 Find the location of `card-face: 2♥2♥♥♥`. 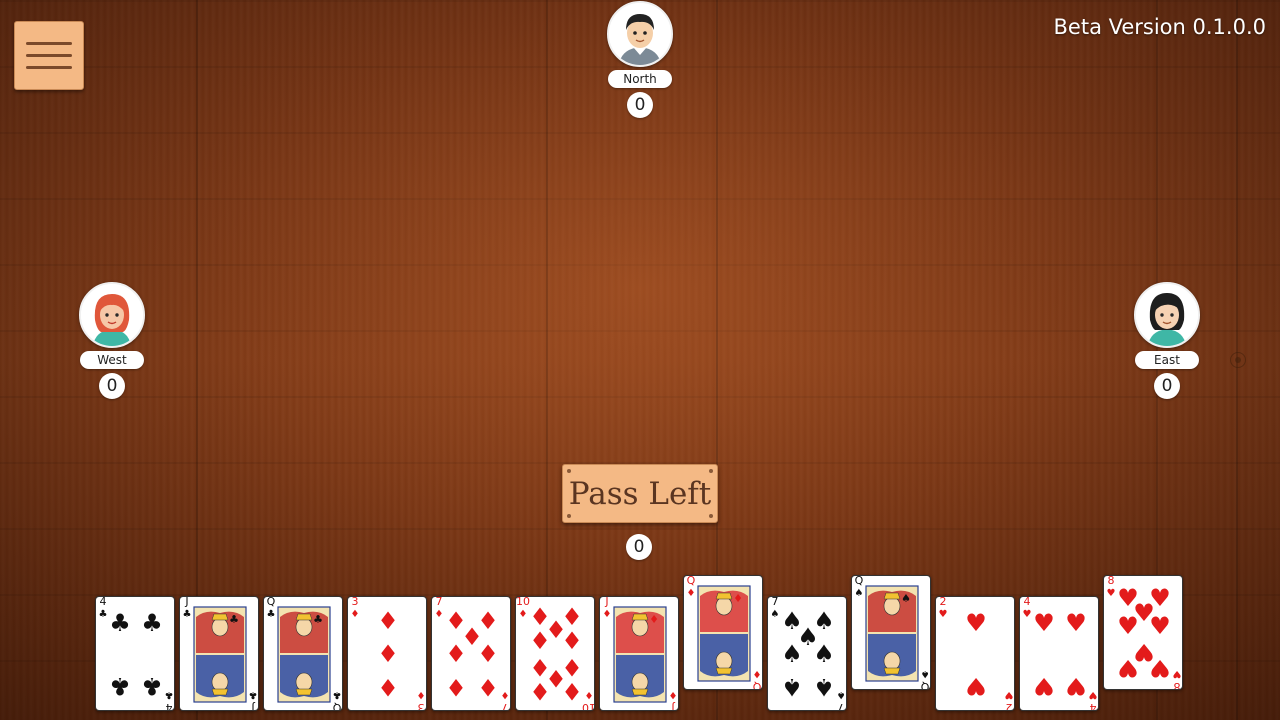

card-face: 2♥2♥♥♥ is located at coordinates (976, 653).